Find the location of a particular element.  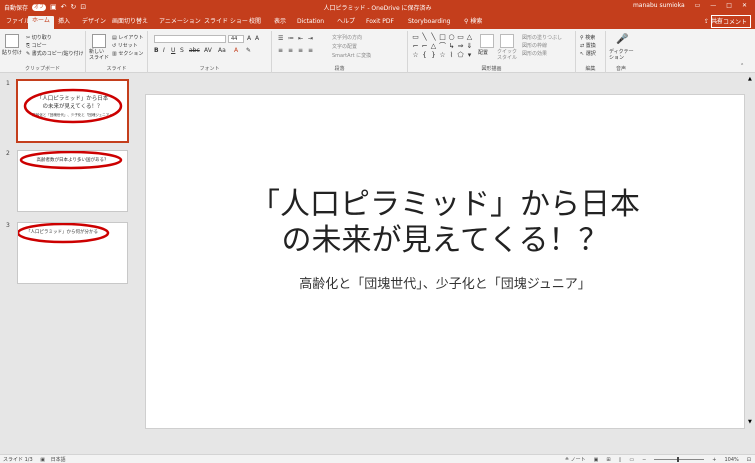

clipboard-group: 貼り付け ✂ 切り取り ⎘ コピー ✎ 書式のコピー/貼り付け クリップボード is located at coordinates (43, 52).